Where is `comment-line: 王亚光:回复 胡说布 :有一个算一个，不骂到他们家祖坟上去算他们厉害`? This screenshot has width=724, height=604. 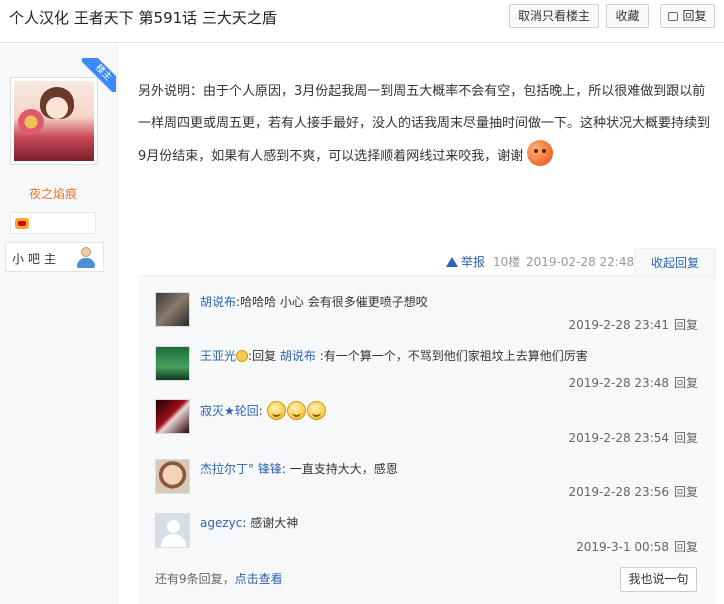
comment-line: 王亚光:回复 胡说布 :有一个算一个，不骂到他们家祖坟上去算他们厉害 is located at coordinates (450, 356).